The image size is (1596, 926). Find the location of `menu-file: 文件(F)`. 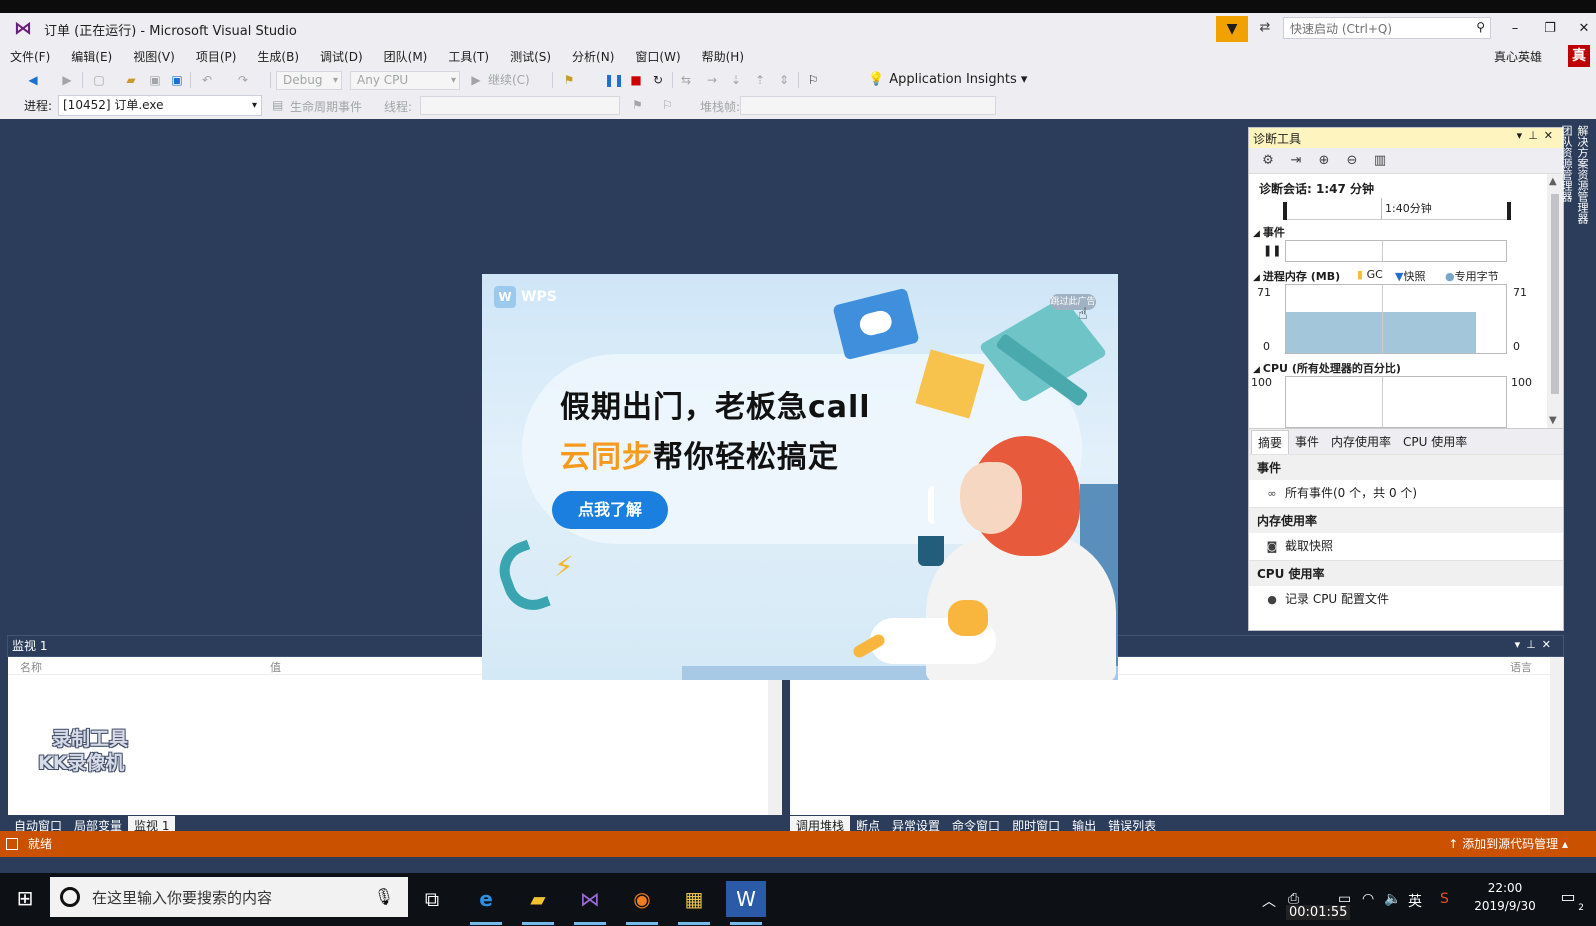

menu-file: 文件(F) is located at coordinates (30, 56).